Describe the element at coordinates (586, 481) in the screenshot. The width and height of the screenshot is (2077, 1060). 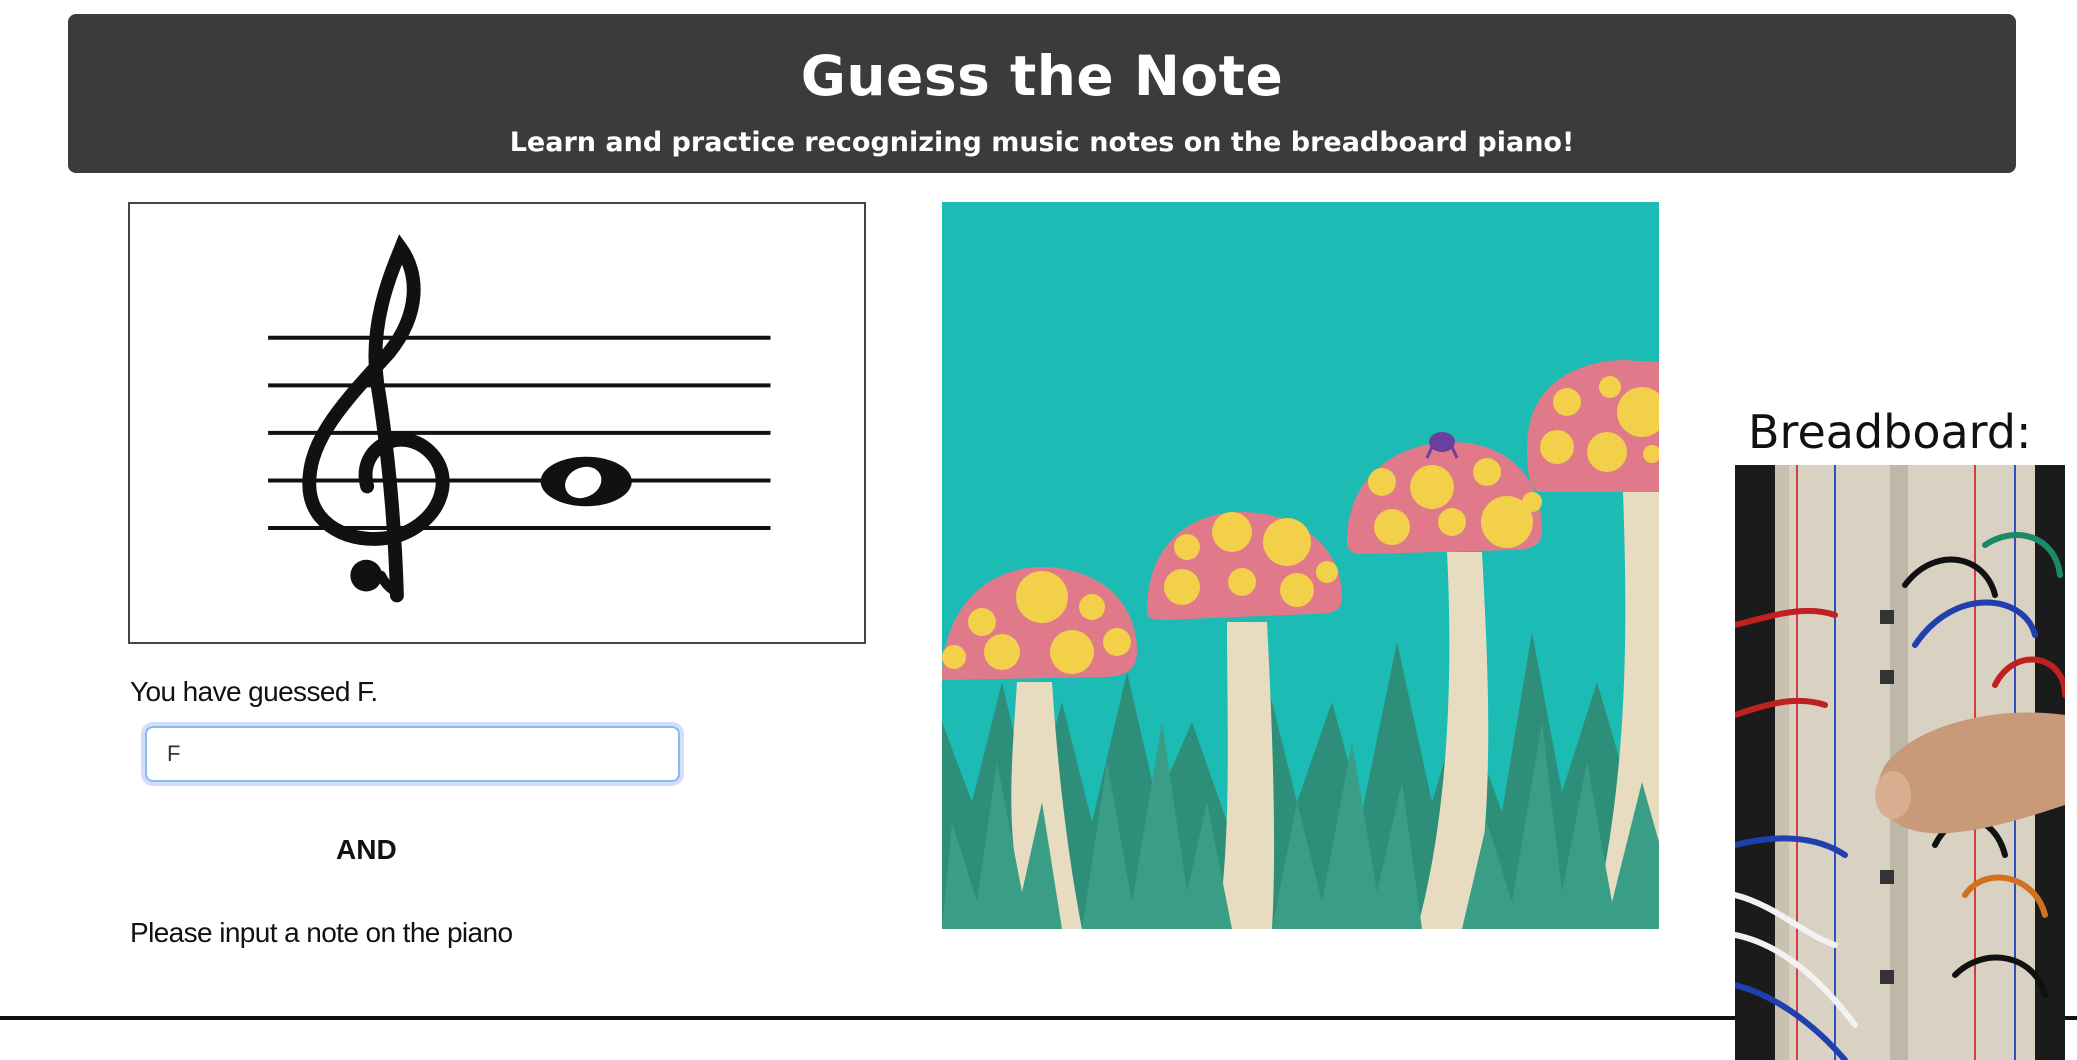
I see `whole-note-icon` at that location.